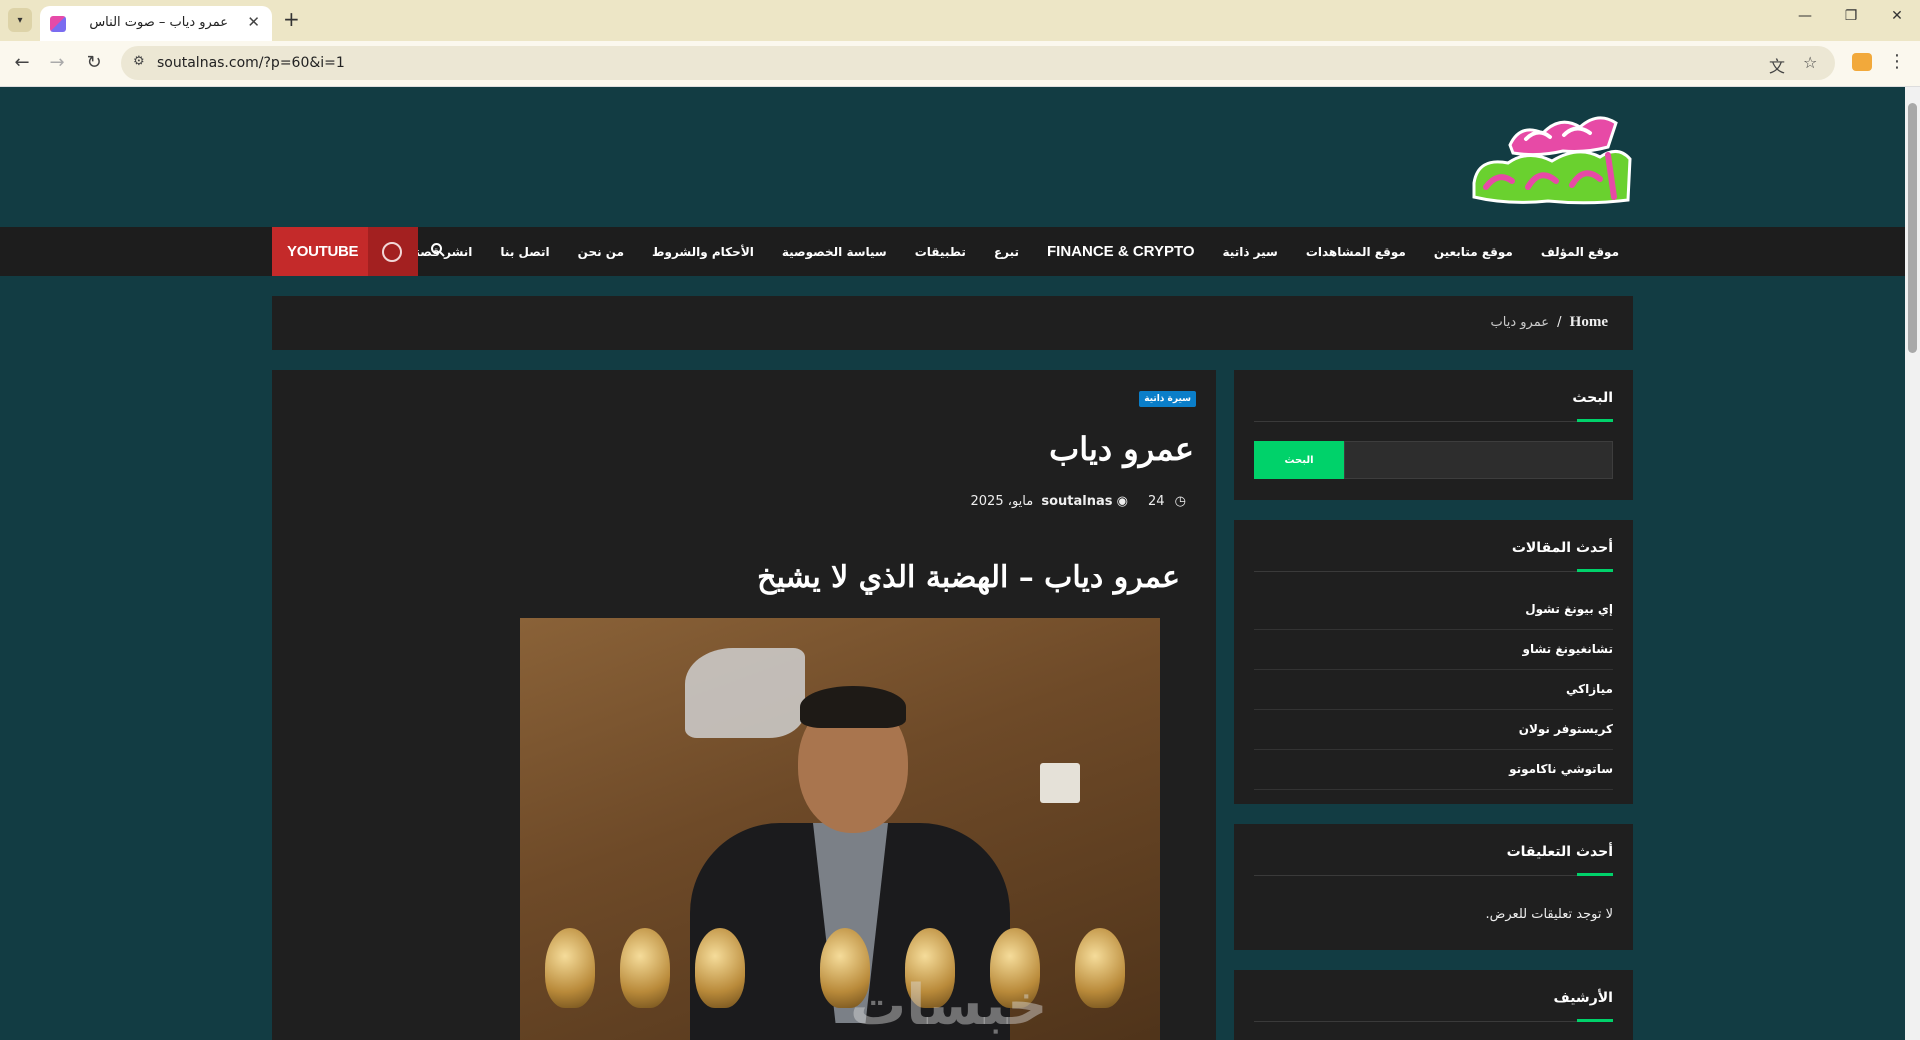  I want to click on nav-item: سياسة الخصوصية, so click(834, 252).